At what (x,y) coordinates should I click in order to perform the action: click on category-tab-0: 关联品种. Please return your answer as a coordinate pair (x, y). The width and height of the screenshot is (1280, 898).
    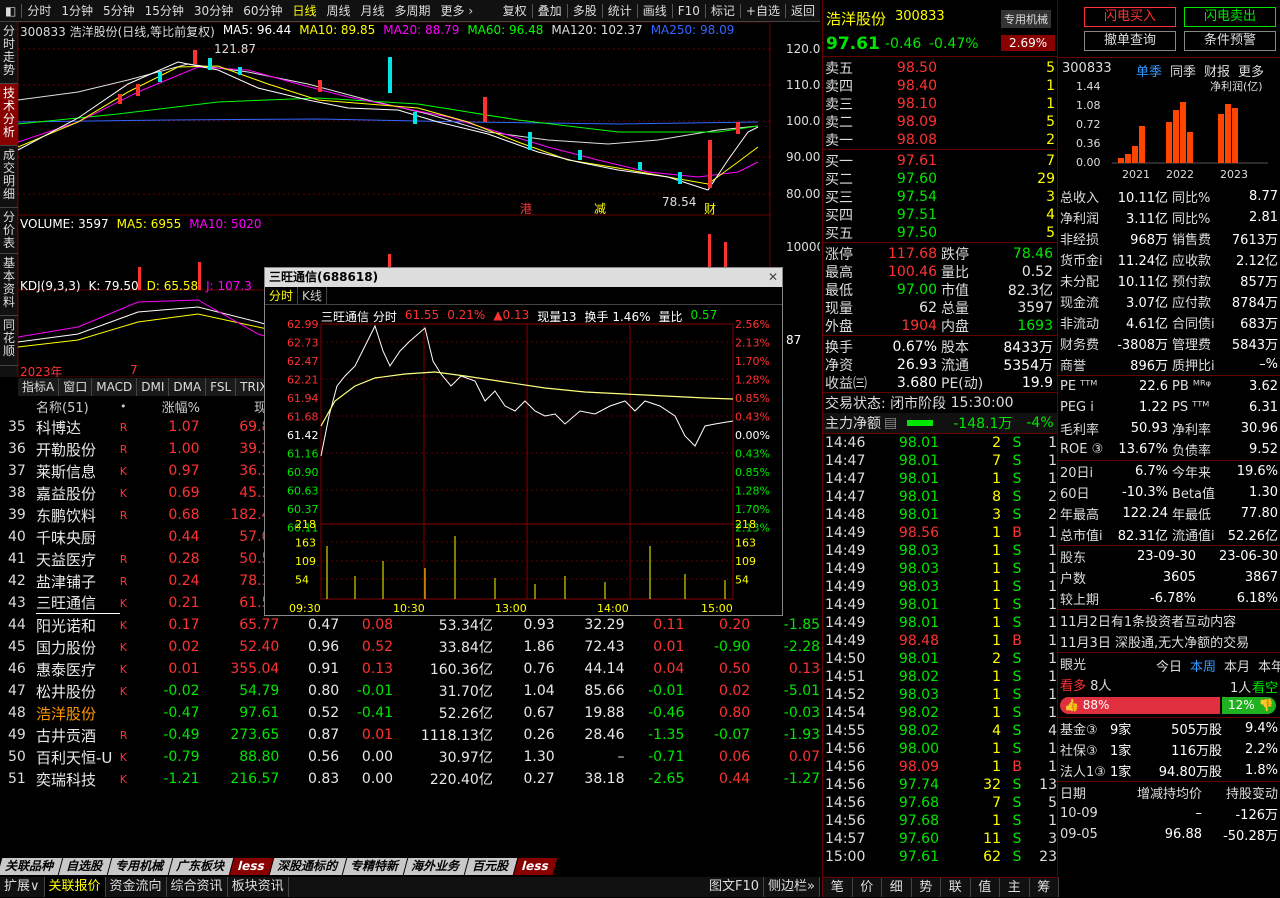
    Looking at the image, I should click on (31, 866).